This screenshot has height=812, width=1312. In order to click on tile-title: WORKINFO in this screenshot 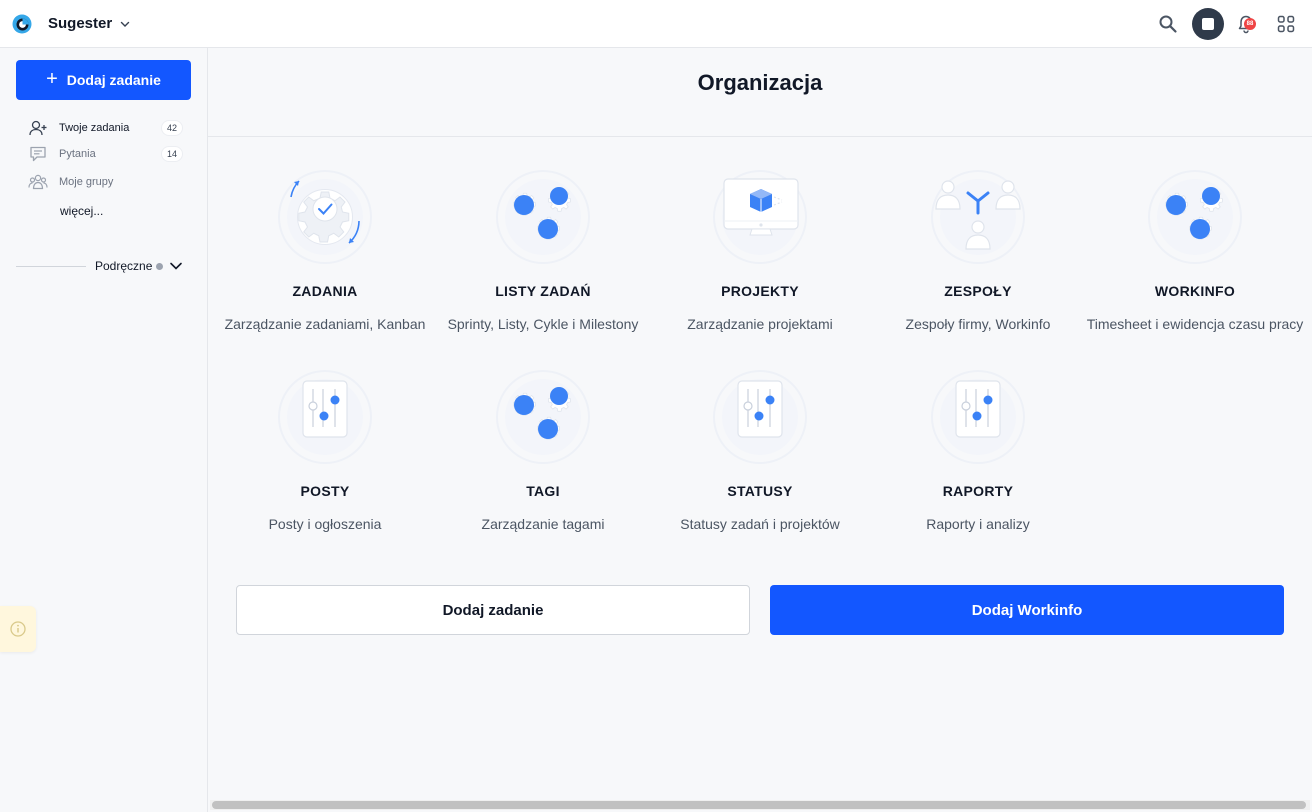, I will do `click(1195, 291)`.